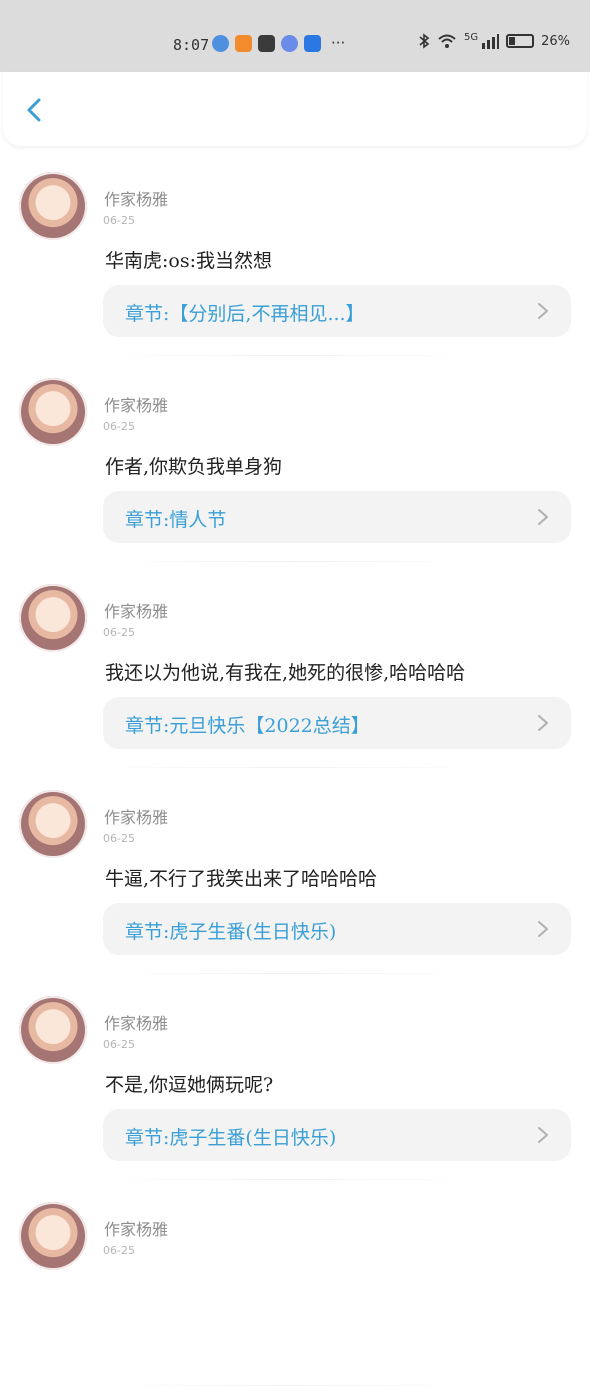  Describe the element at coordinates (245, 314) in the screenshot. I see `chapter-label: 章节:【分别后,不再相见...】` at that location.